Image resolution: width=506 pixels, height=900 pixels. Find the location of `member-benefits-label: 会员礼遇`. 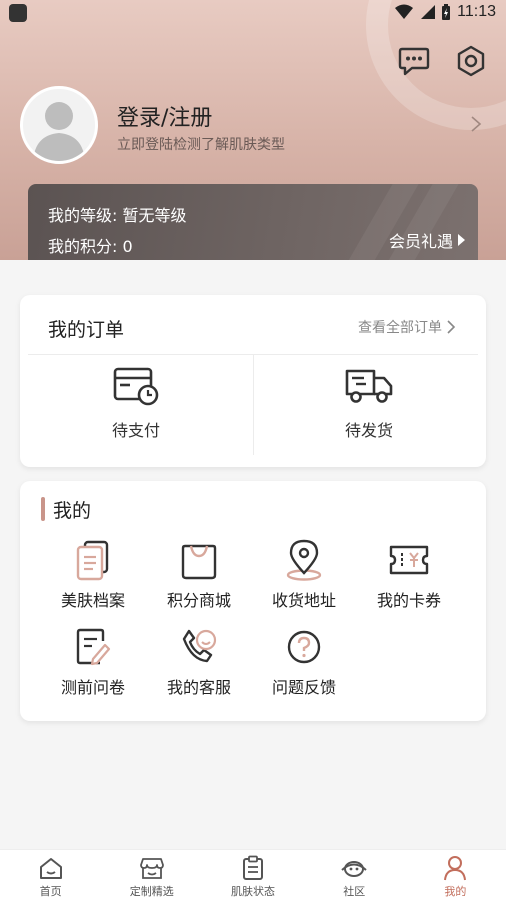

member-benefits-label: 会员礼遇 is located at coordinates (420, 241).